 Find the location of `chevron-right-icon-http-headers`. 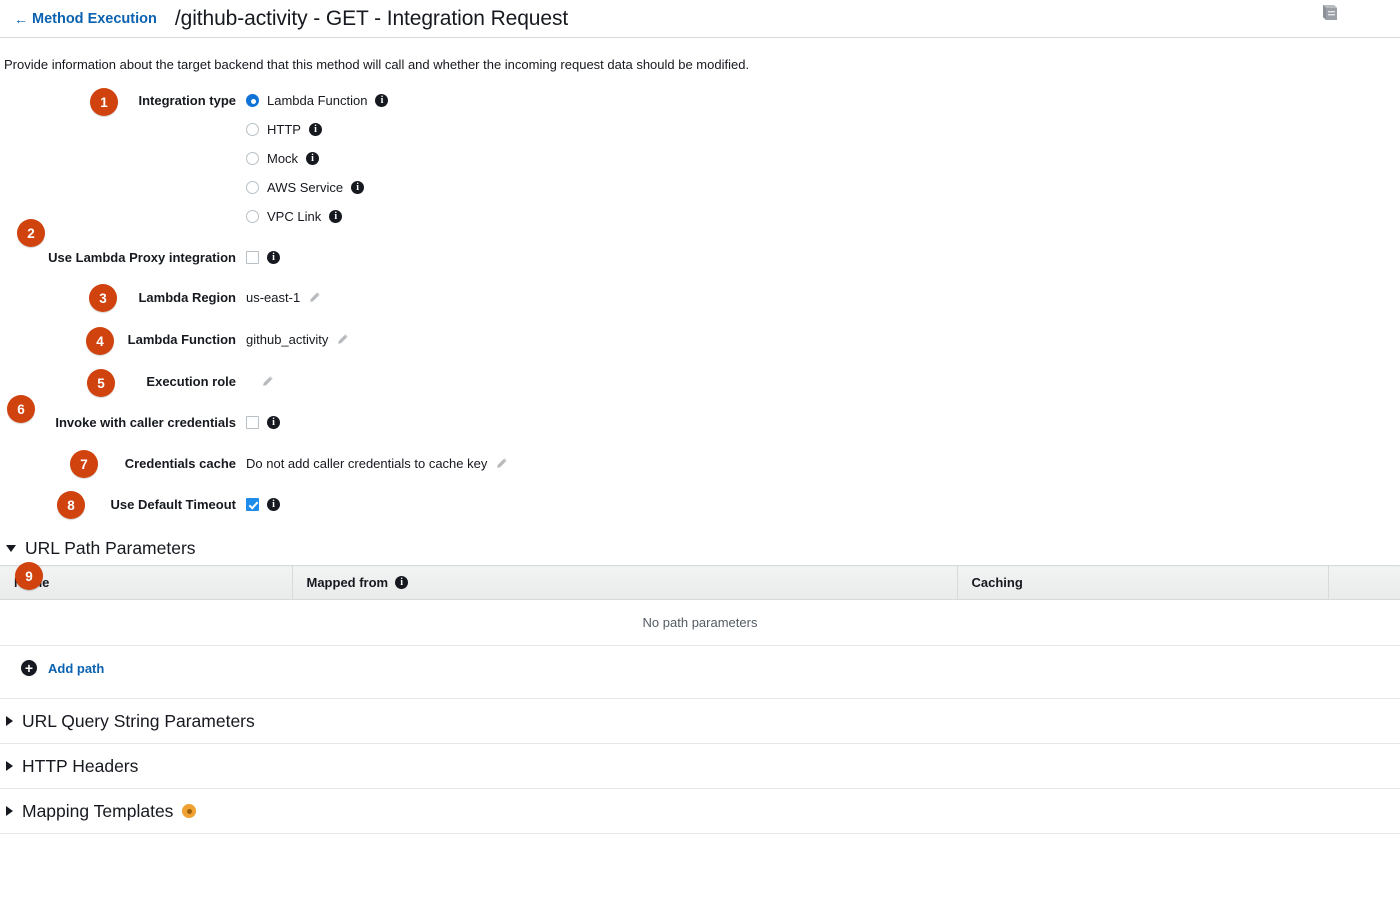

chevron-right-icon-http-headers is located at coordinates (9, 766).